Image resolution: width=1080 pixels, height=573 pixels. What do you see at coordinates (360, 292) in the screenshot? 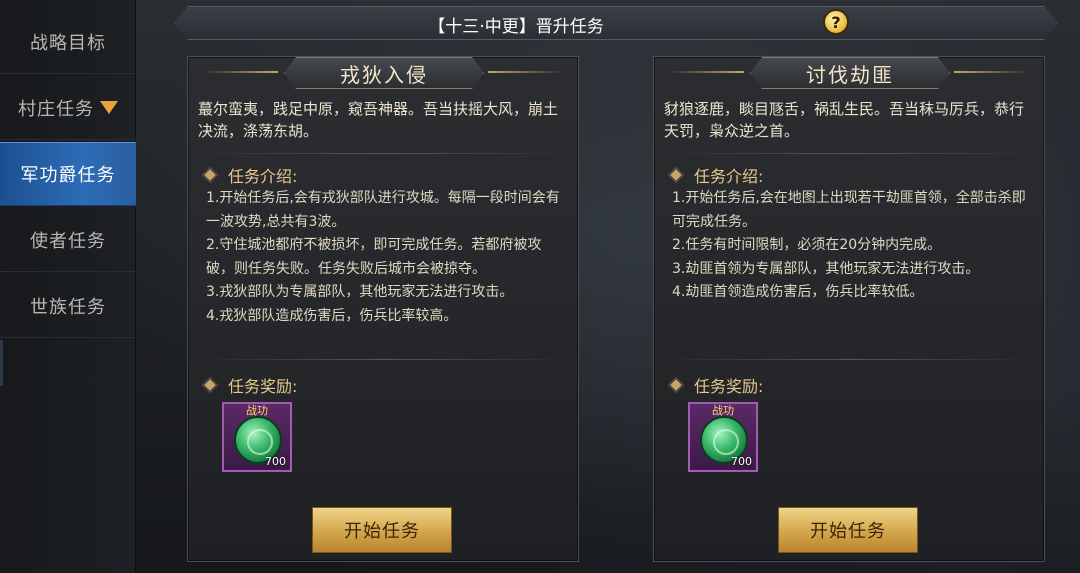
I see `rule-item: 3.戎狄部队为专属部队，其他玩家无法进行攻击。` at bounding box center [360, 292].